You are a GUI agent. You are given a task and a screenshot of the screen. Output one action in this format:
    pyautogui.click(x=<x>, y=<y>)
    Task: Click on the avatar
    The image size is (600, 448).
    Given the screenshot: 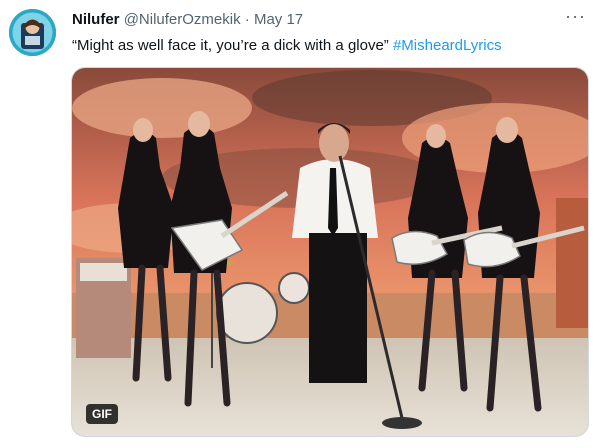 What is the action you would take?
    pyautogui.click(x=32, y=32)
    